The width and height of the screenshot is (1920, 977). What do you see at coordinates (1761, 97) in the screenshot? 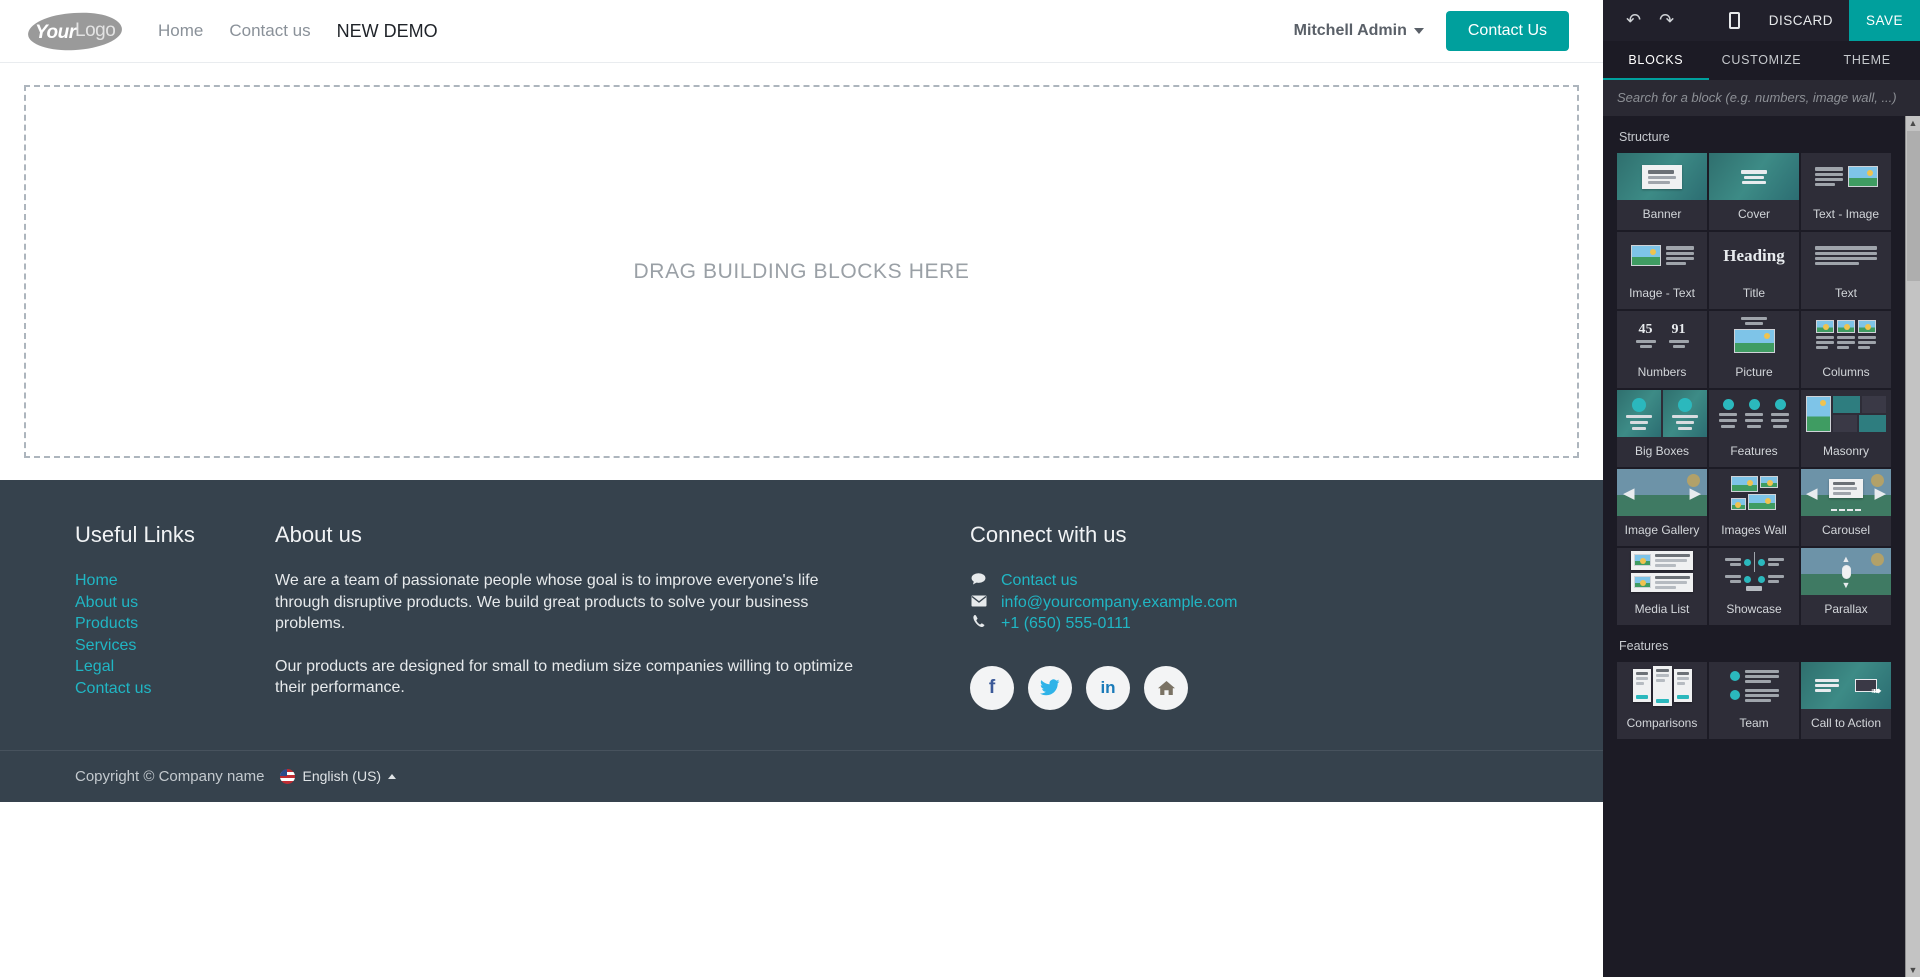
I see `search-input` at bounding box center [1761, 97].